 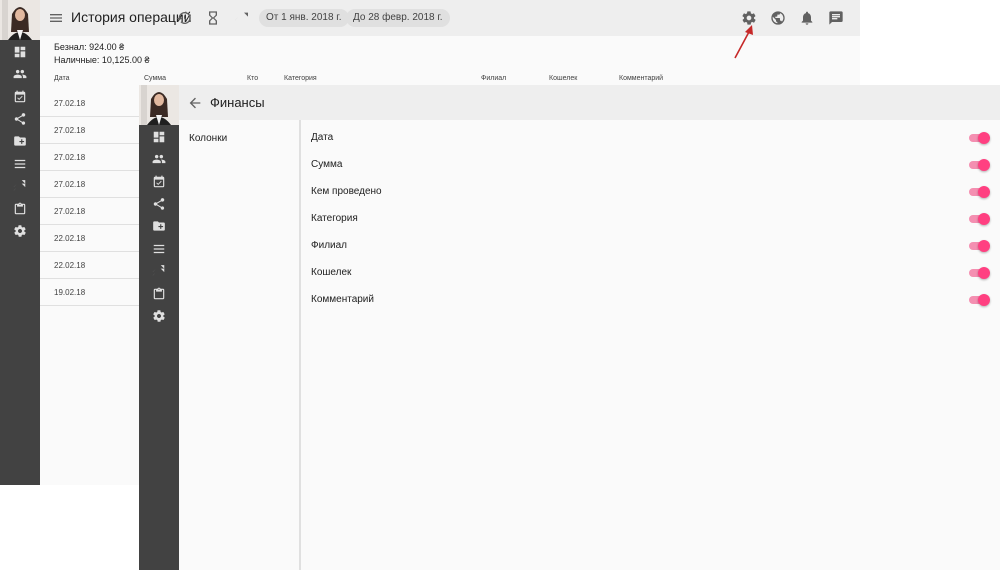 I want to click on setting-row: Комментарий, so click(x=651, y=299).